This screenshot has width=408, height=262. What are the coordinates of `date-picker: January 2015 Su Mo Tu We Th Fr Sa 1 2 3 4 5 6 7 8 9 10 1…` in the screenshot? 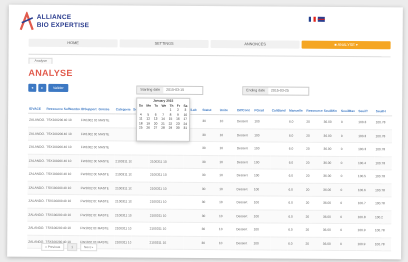 It's located at (163, 119).